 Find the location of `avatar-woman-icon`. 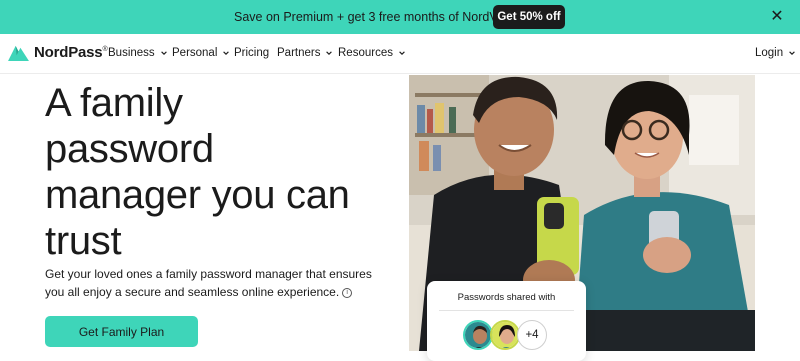

avatar-woman-icon is located at coordinates (505, 335).